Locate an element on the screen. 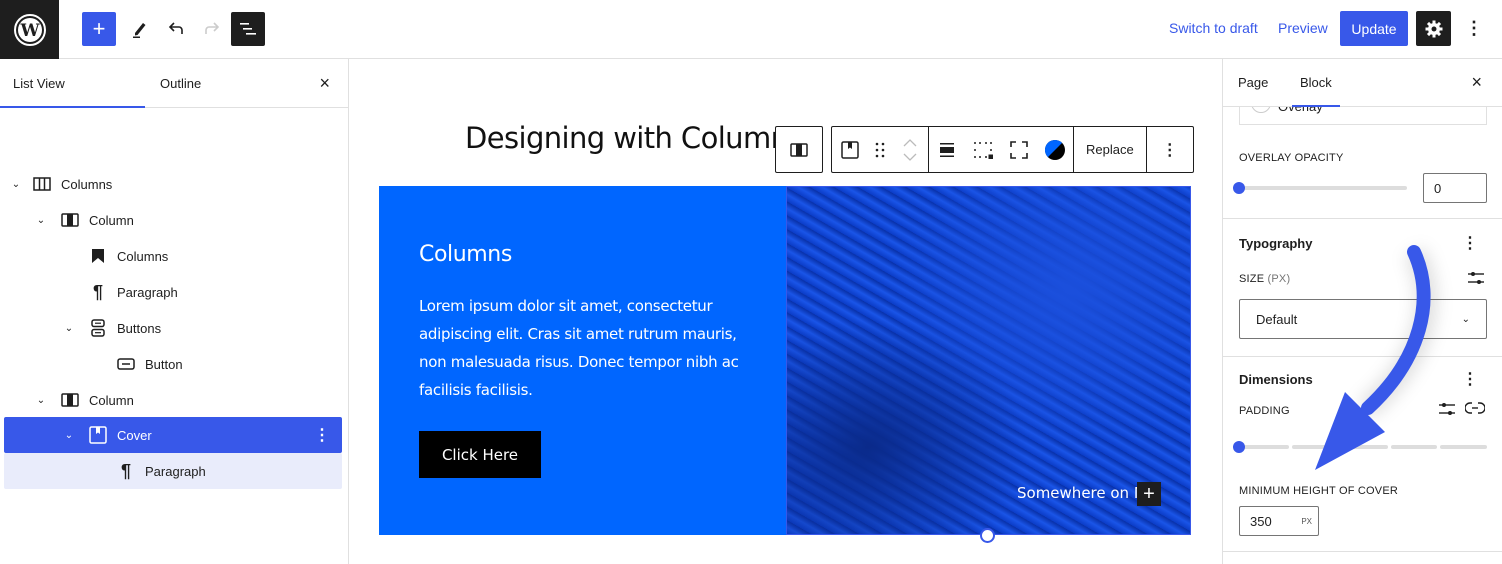 The height and width of the screenshot is (564, 1502). dimensions-options-button: ⋮ is located at coordinates (1470, 379).